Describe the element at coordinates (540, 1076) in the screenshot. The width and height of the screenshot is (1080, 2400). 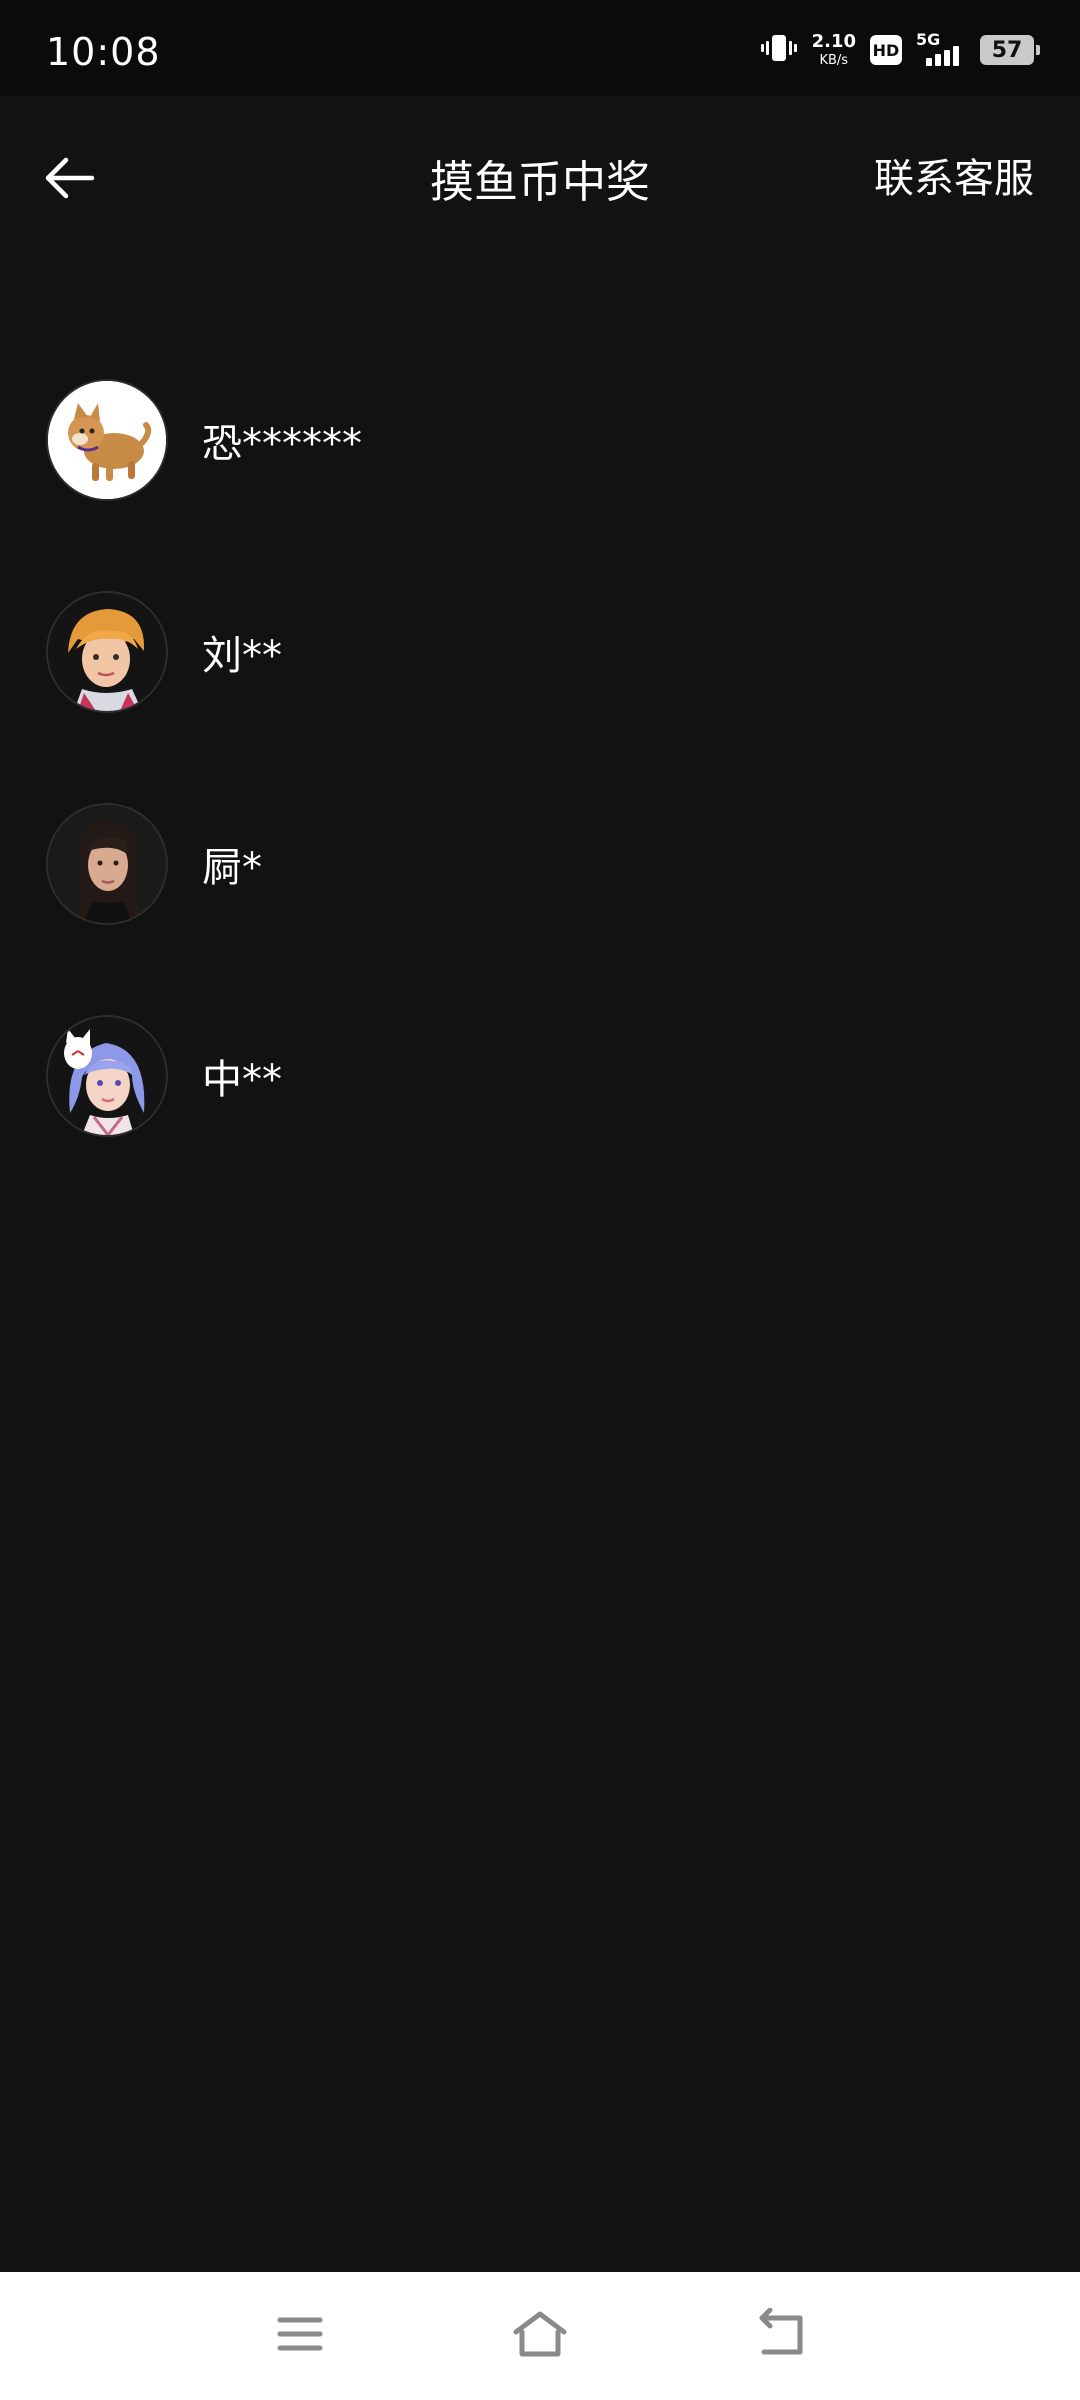
I see `list-item: 中**` at that location.